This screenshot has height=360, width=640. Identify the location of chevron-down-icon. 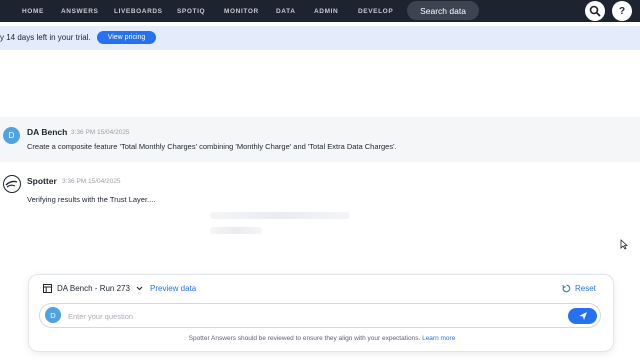
(139, 288).